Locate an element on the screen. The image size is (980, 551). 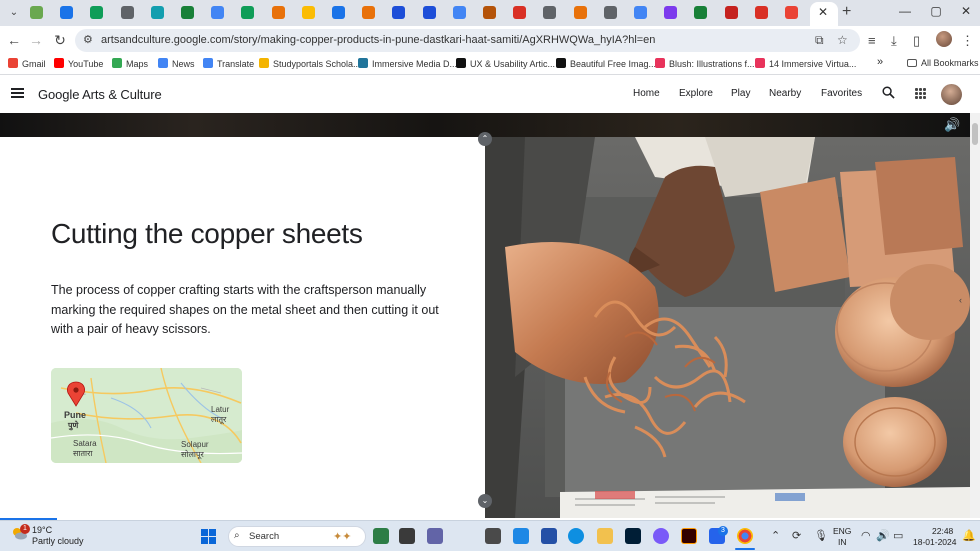
nav-nearby: Nearby is located at coordinates (785, 93).